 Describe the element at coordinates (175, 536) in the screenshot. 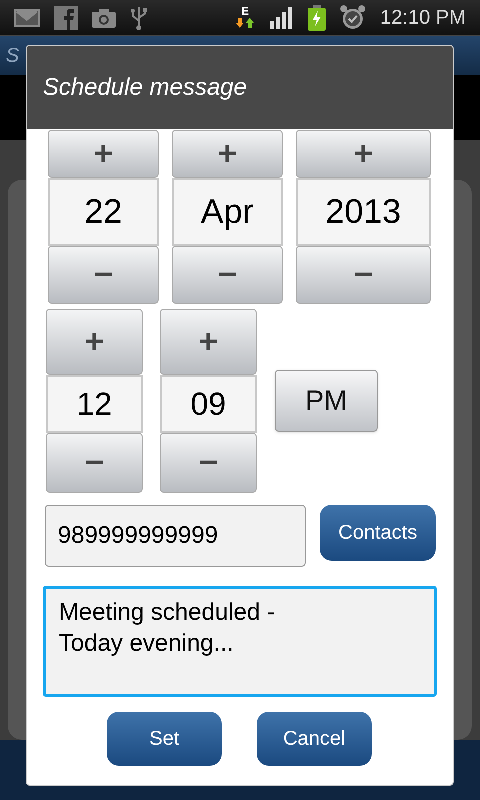

I see `phone-field: 989999999999` at that location.